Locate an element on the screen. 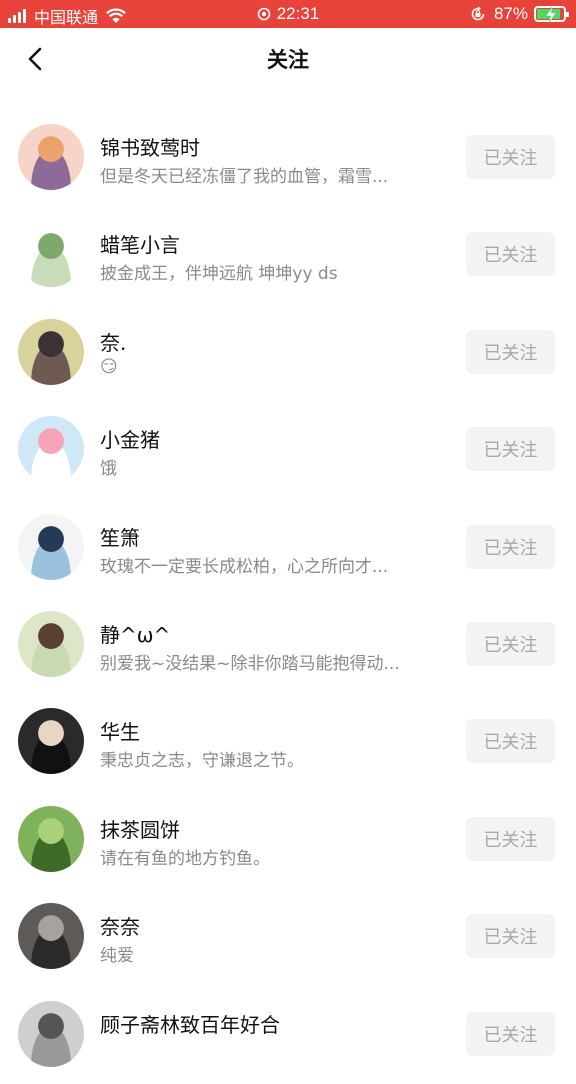  list-item: 笙箫玫瑰不一定要长成松柏，心之所向才... 已关注 is located at coordinates (288, 548).